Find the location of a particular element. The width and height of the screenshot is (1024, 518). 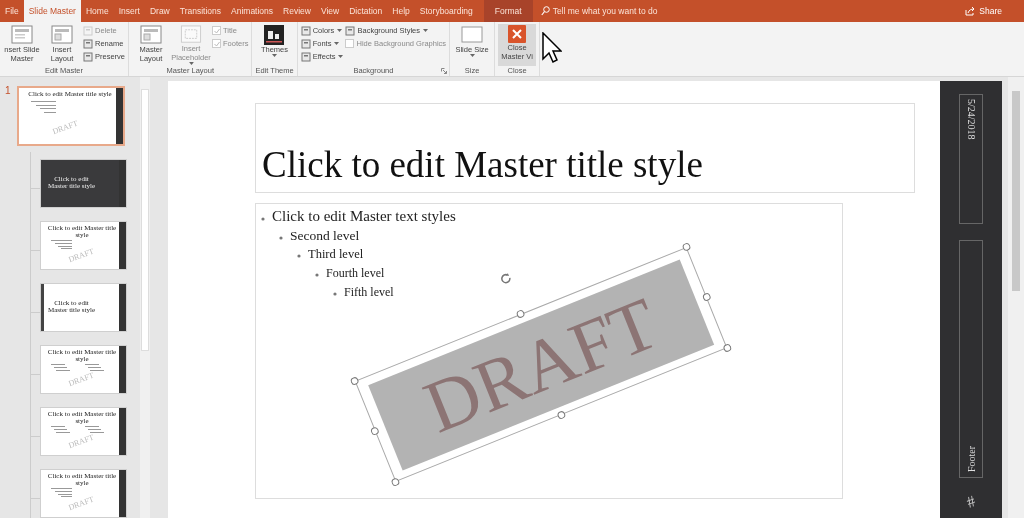

search-icon is located at coordinates (545, 11).